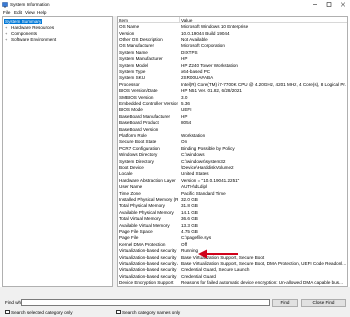 This screenshot has height=317, width=350. I want to click on value-cell: Base Virtualization Support, Secure Boot, so click(223, 257).